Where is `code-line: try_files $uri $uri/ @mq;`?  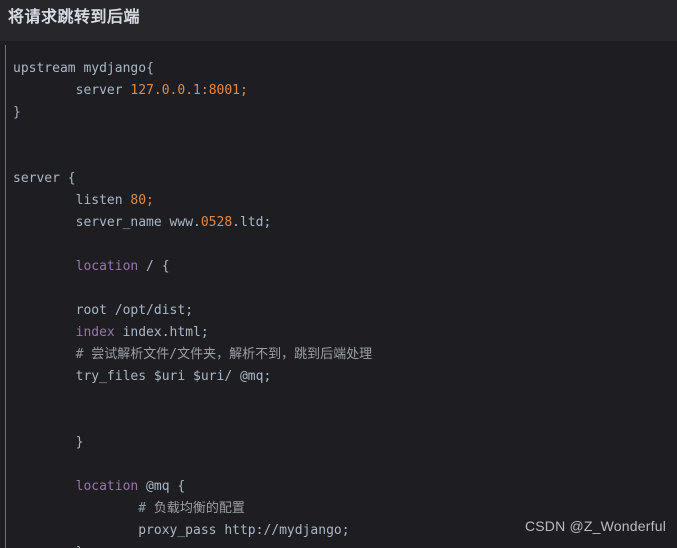
code-line: try_files $uri $uri/ @mq; is located at coordinates (345, 377).